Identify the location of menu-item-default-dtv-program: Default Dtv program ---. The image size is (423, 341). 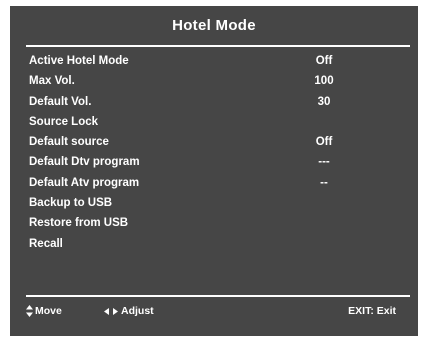
(214, 162).